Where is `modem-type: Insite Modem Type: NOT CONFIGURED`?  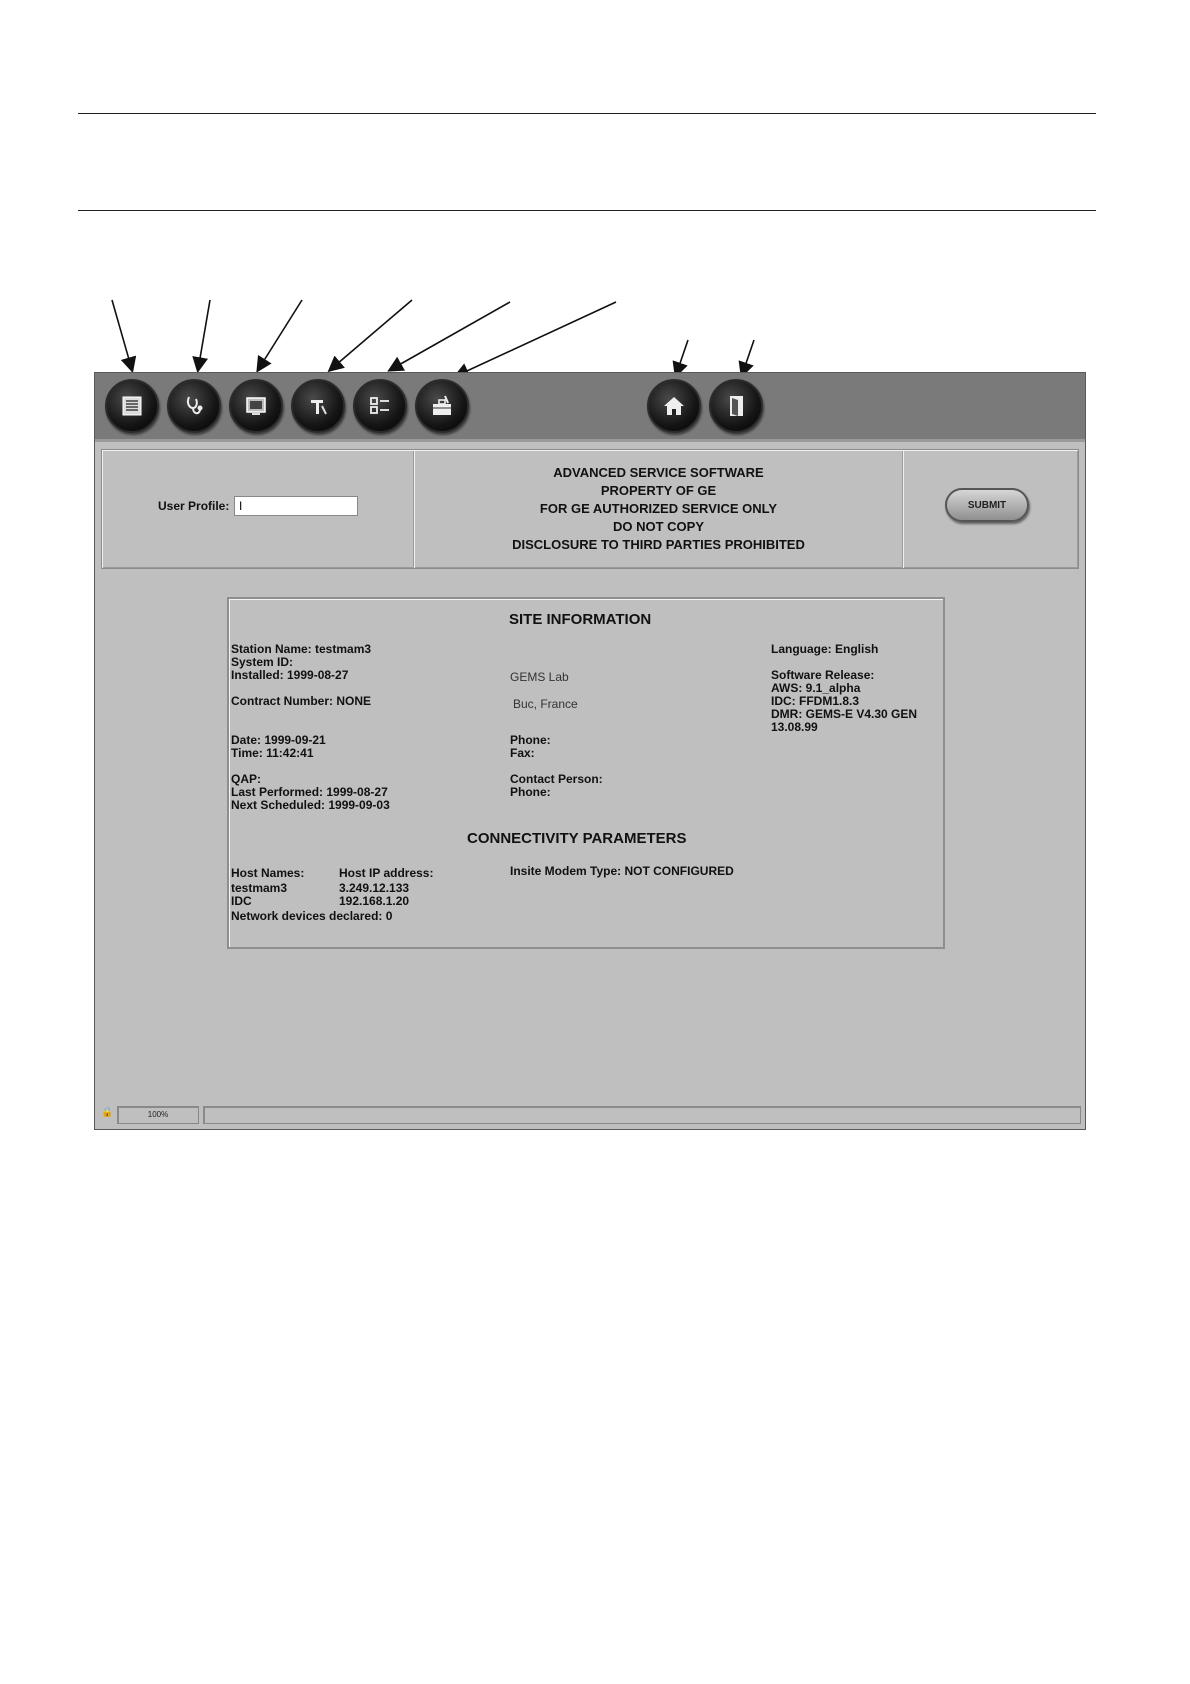
modem-type: Insite Modem Type: NOT CONFIGURED is located at coordinates (622, 871).